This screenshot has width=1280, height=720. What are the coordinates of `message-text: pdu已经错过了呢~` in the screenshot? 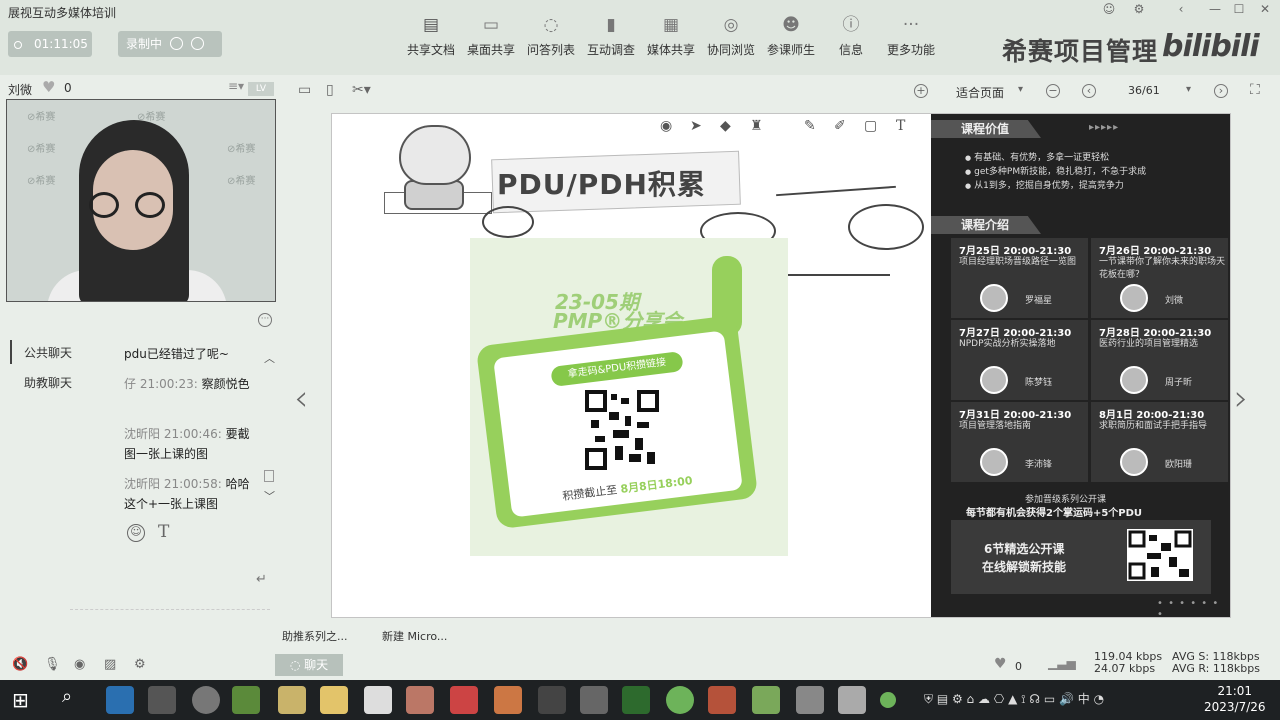 It's located at (176, 354).